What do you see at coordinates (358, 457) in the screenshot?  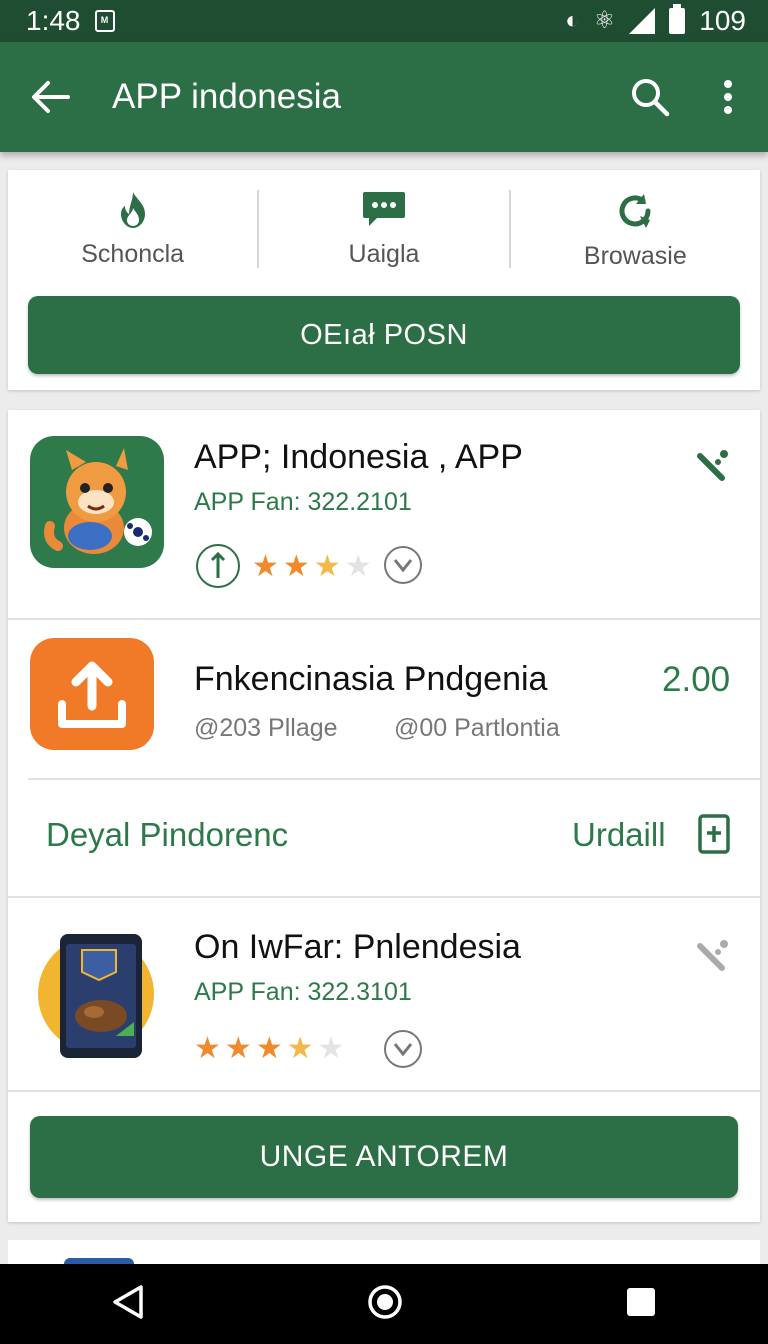 I see `app-name: APP; Indonesia , APP` at bounding box center [358, 457].